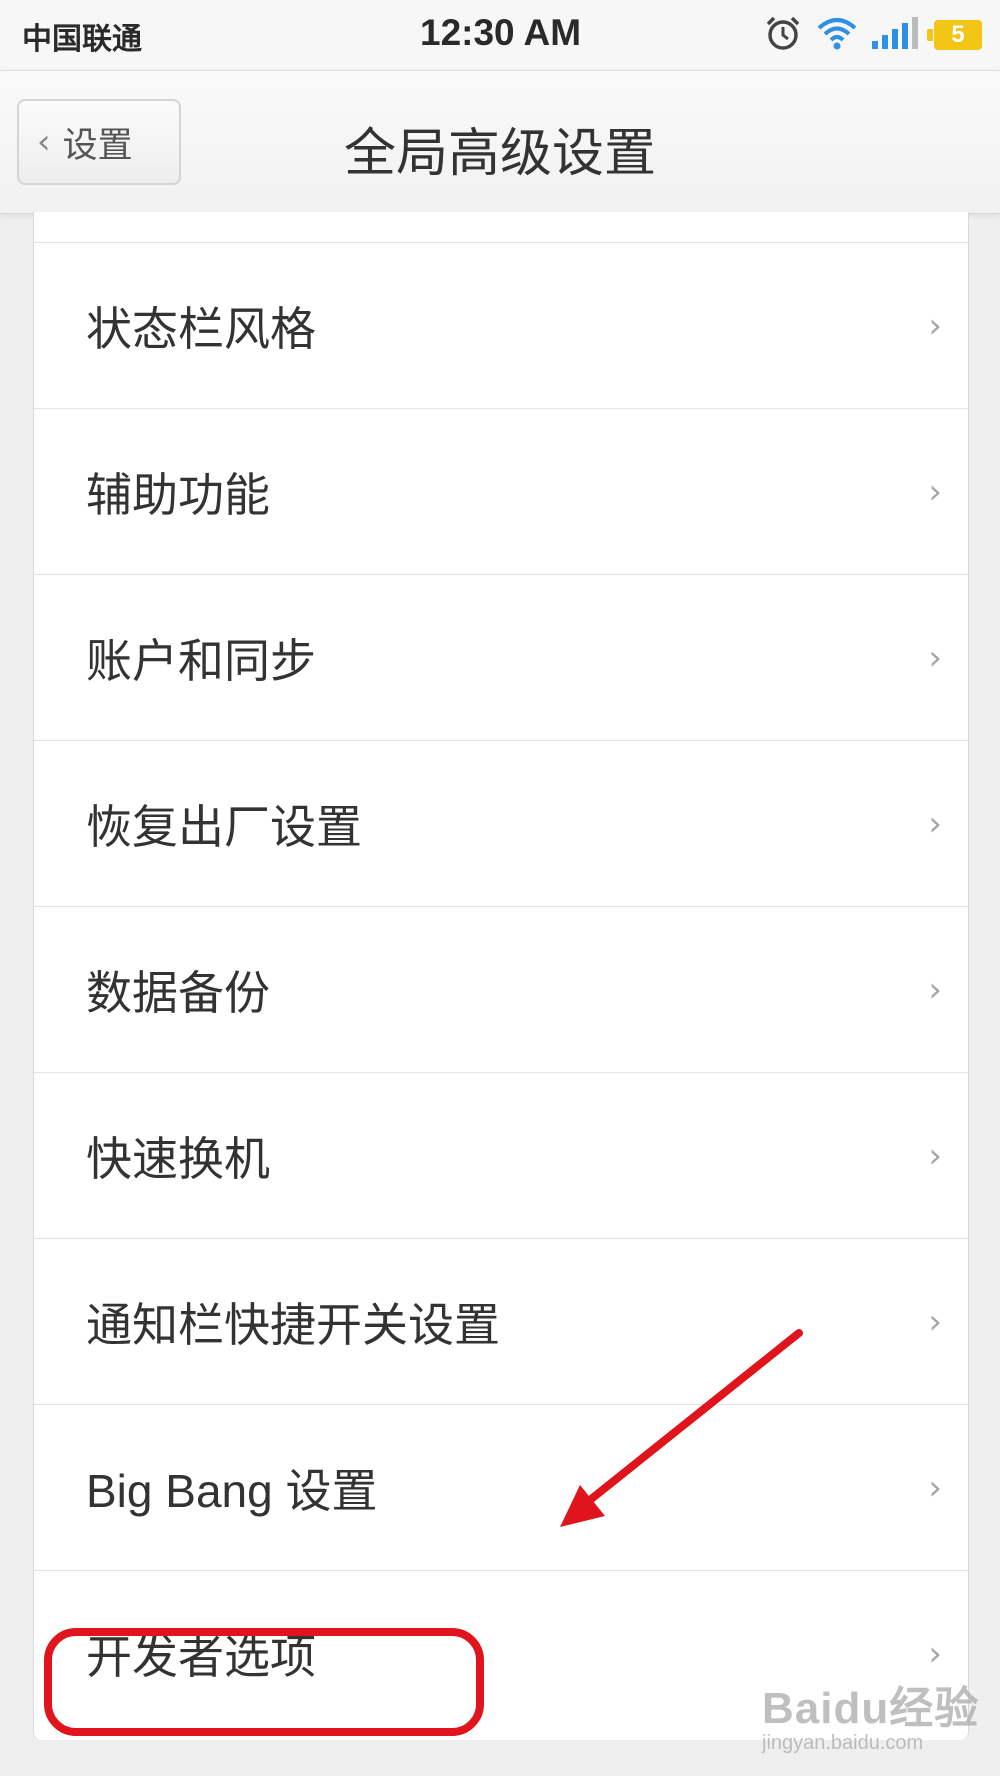  I want to click on arrow-annotation, so click(681, 1428).